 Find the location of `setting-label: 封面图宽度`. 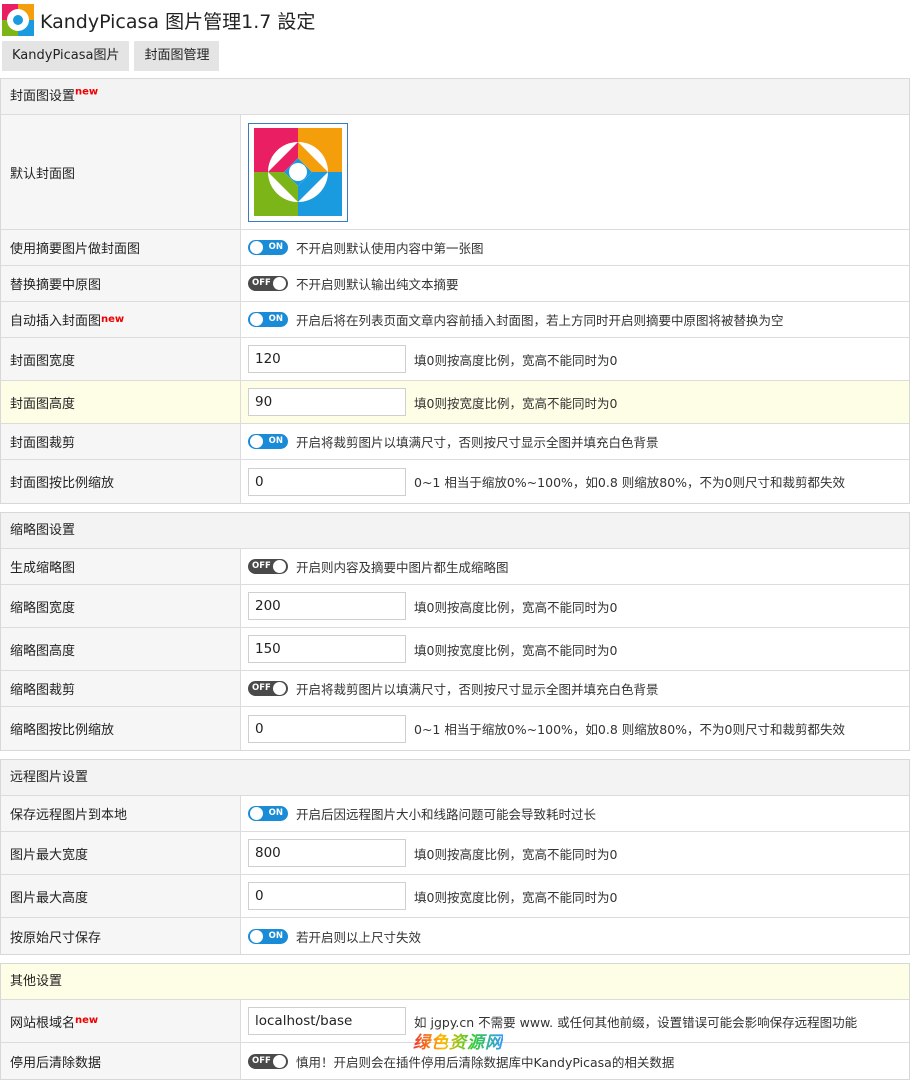

setting-label: 封面图宽度 is located at coordinates (121, 359).